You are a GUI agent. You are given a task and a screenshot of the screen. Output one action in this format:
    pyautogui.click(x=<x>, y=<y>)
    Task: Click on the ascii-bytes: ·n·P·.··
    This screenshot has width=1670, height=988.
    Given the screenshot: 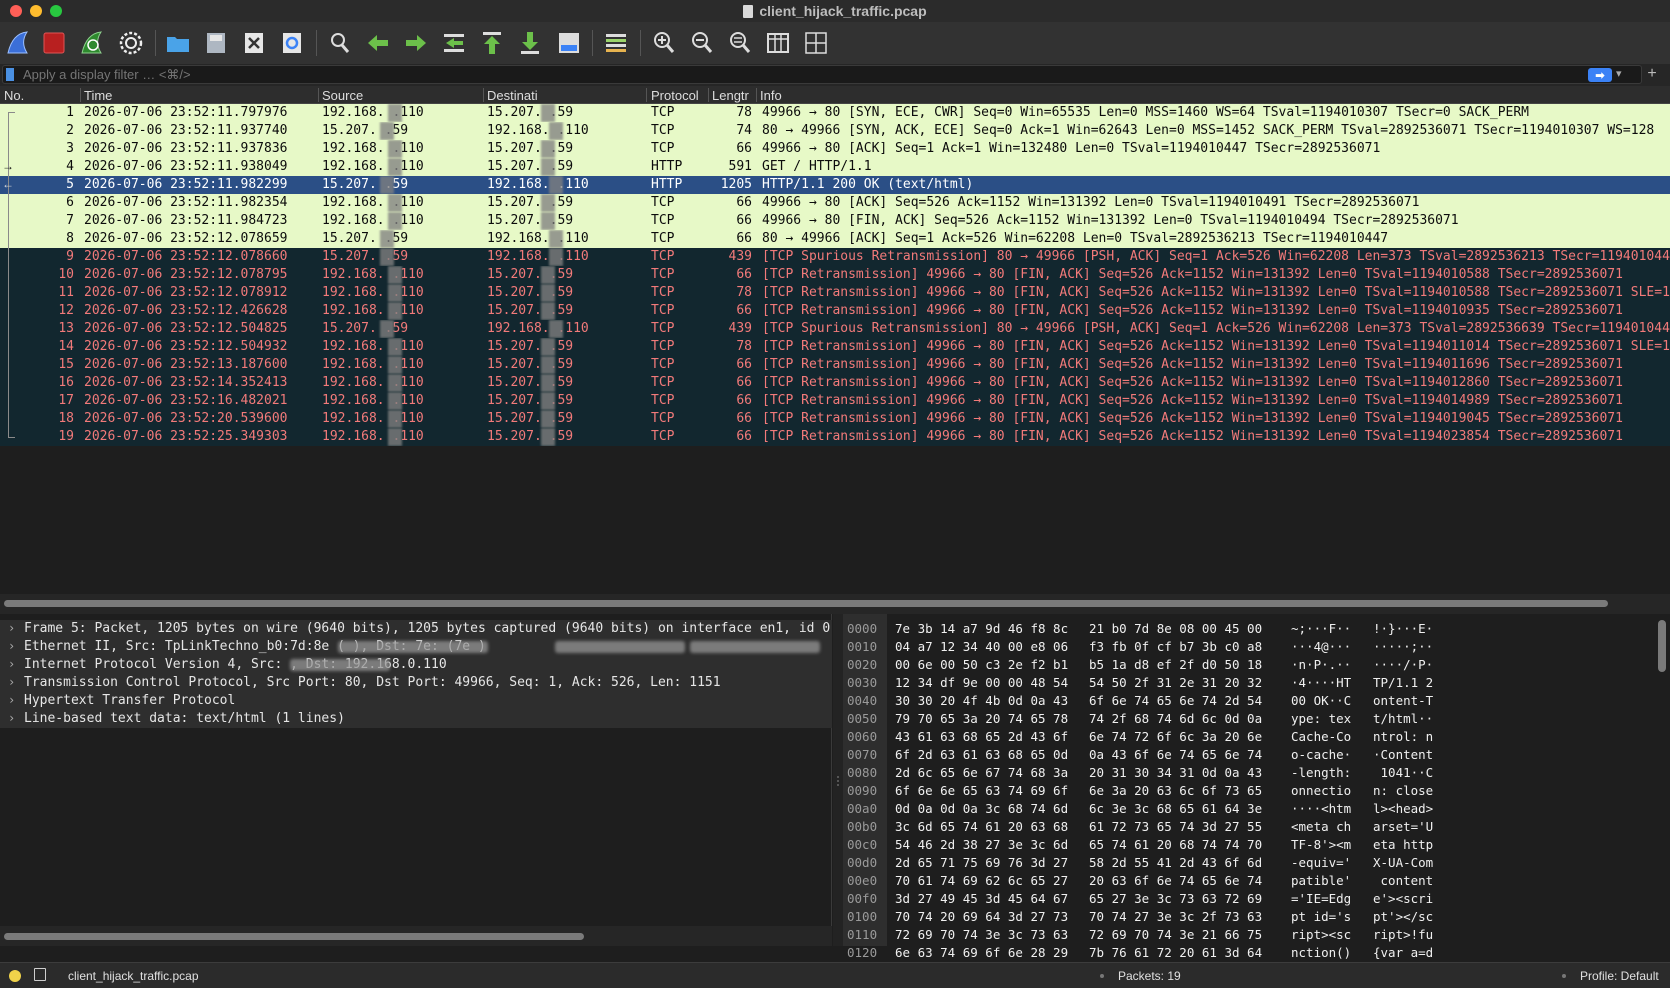 What is the action you would take?
    pyautogui.click(x=1321, y=664)
    